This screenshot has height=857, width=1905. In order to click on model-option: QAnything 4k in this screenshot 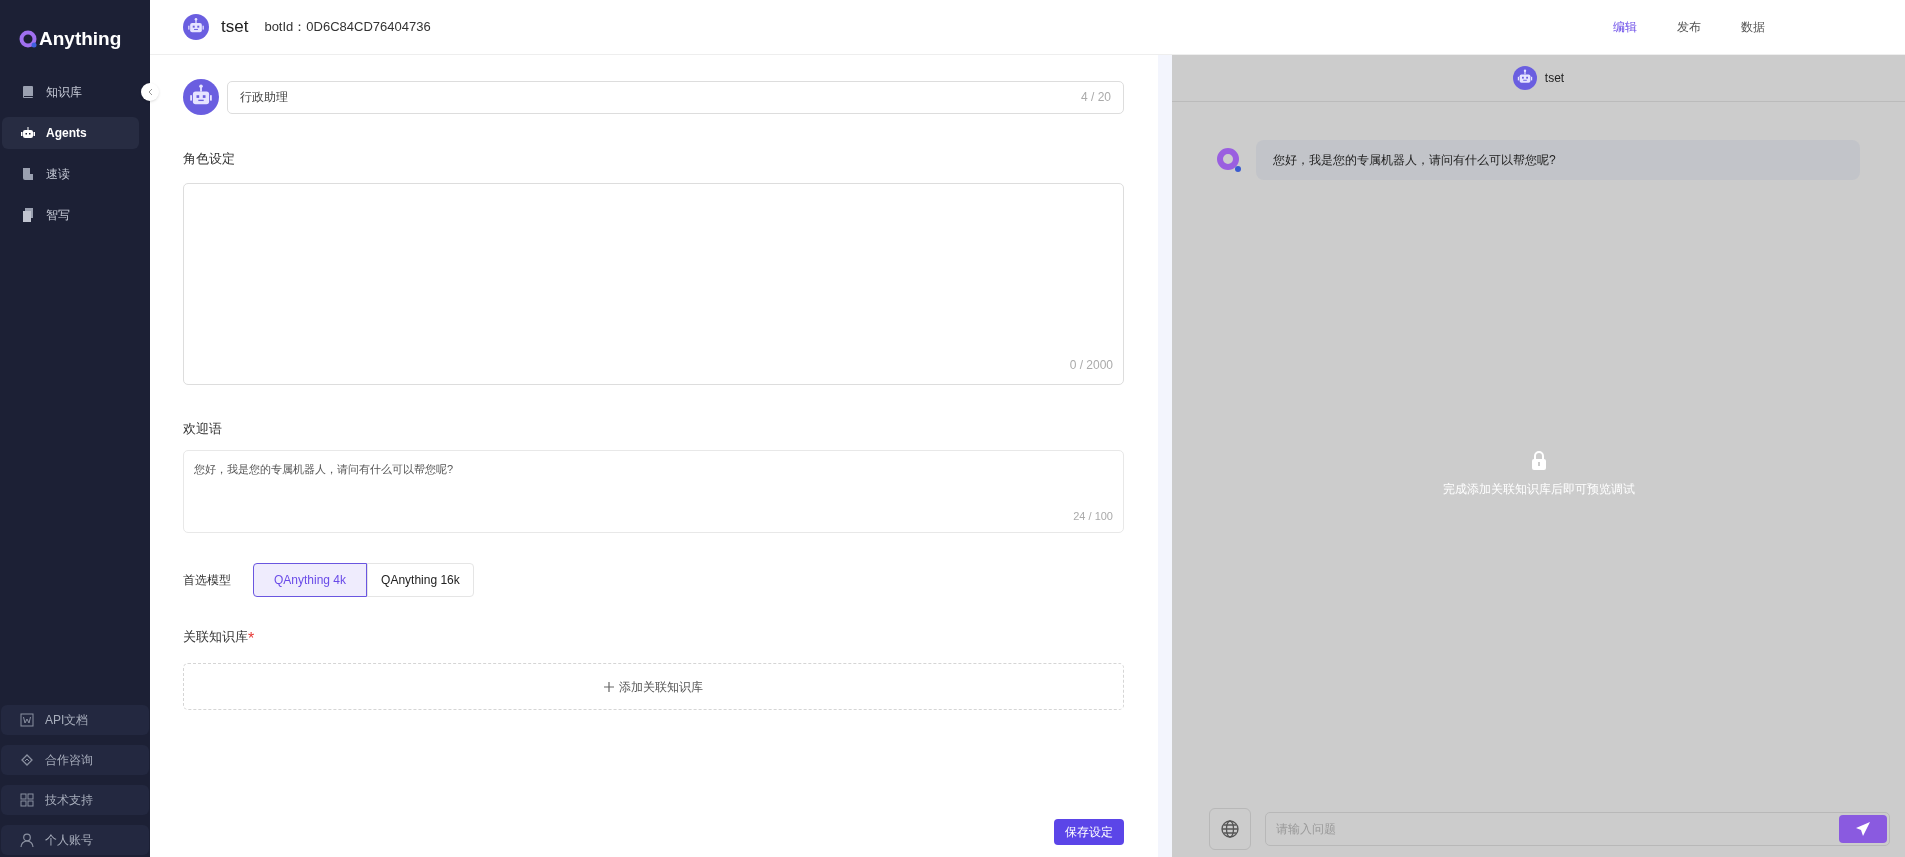, I will do `click(310, 580)`.